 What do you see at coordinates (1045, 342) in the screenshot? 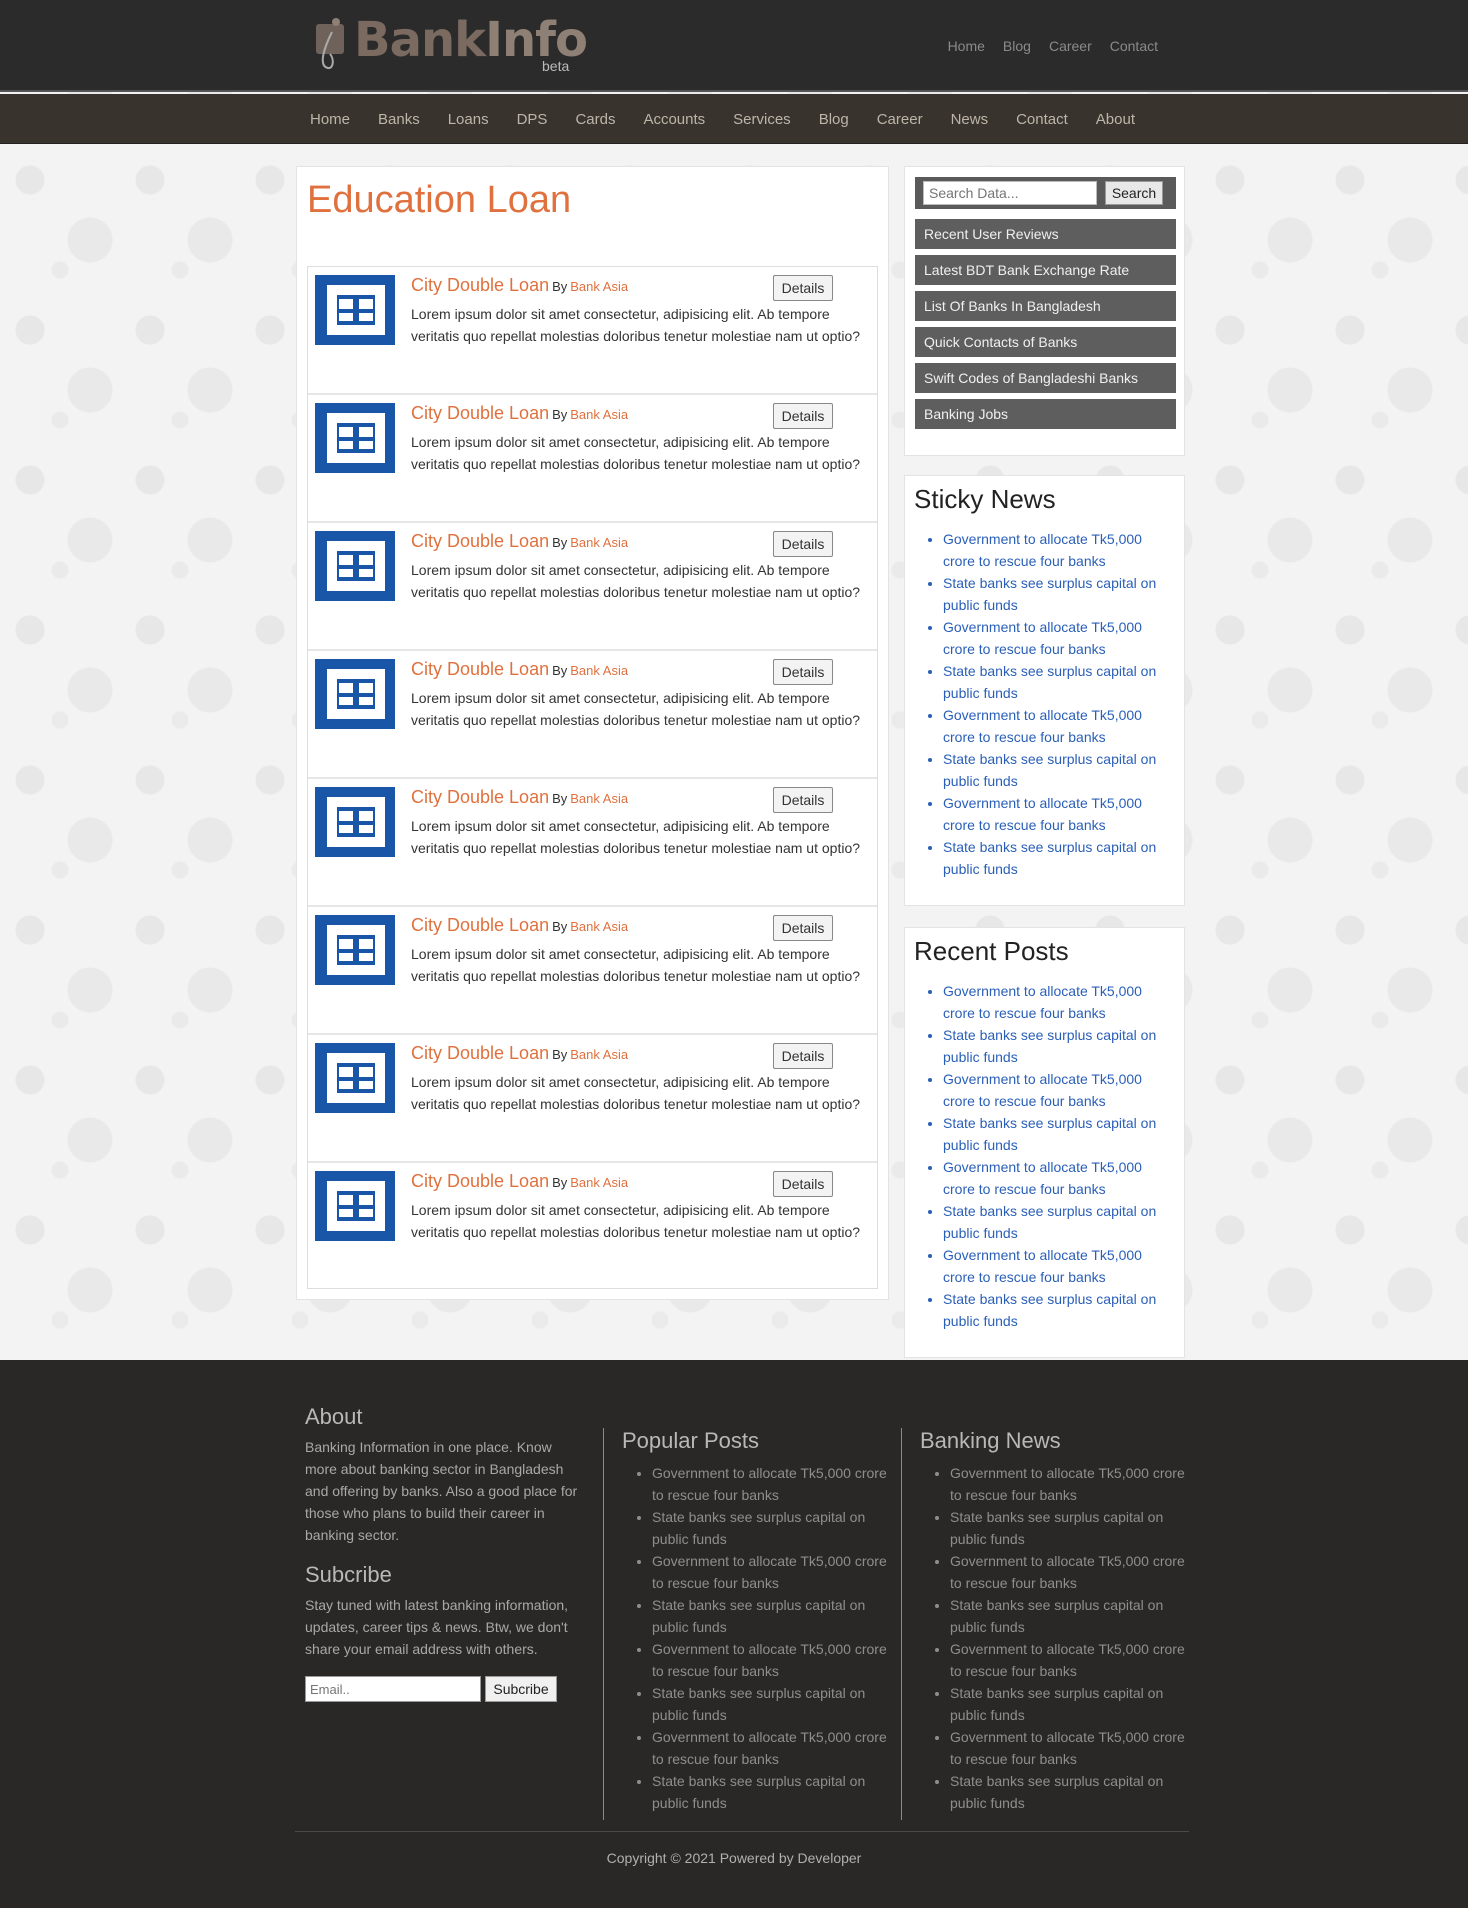
I see `sidebar-item-quick-contacts: Quick Contacts of Banks` at bounding box center [1045, 342].